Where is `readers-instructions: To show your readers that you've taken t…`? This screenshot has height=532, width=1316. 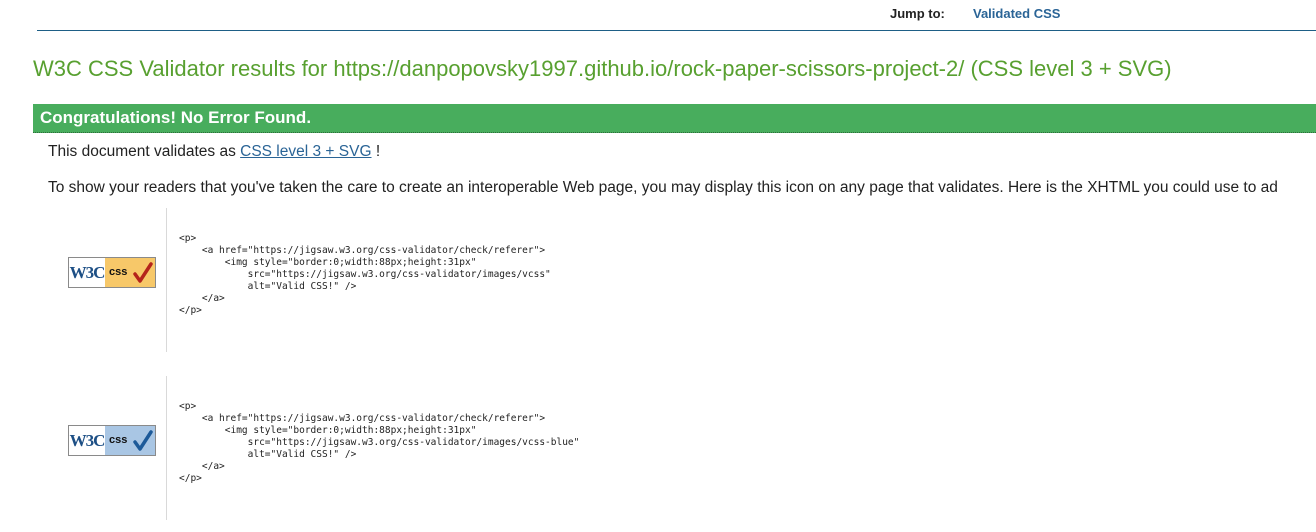
readers-instructions: To show your readers that you've taken t… is located at coordinates (663, 187).